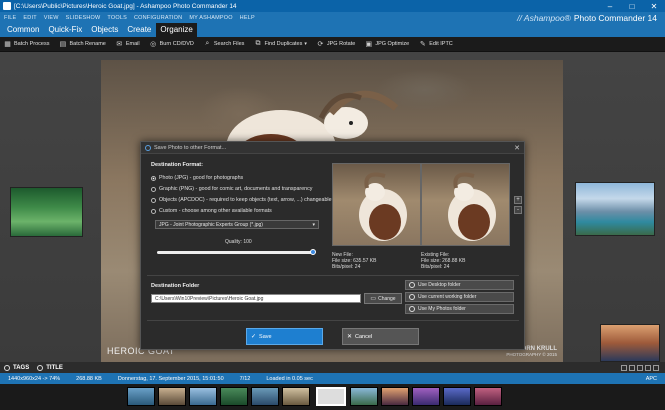 The height and width of the screenshot is (410, 665). What do you see at coordinates (245, 378) in the screenshot?
I see `status-index: 7/12` at bounding box center [245, 378].